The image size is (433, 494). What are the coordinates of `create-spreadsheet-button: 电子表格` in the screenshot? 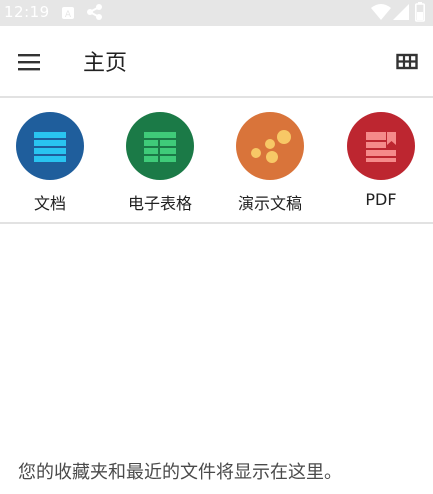 It's located at (160, 164).